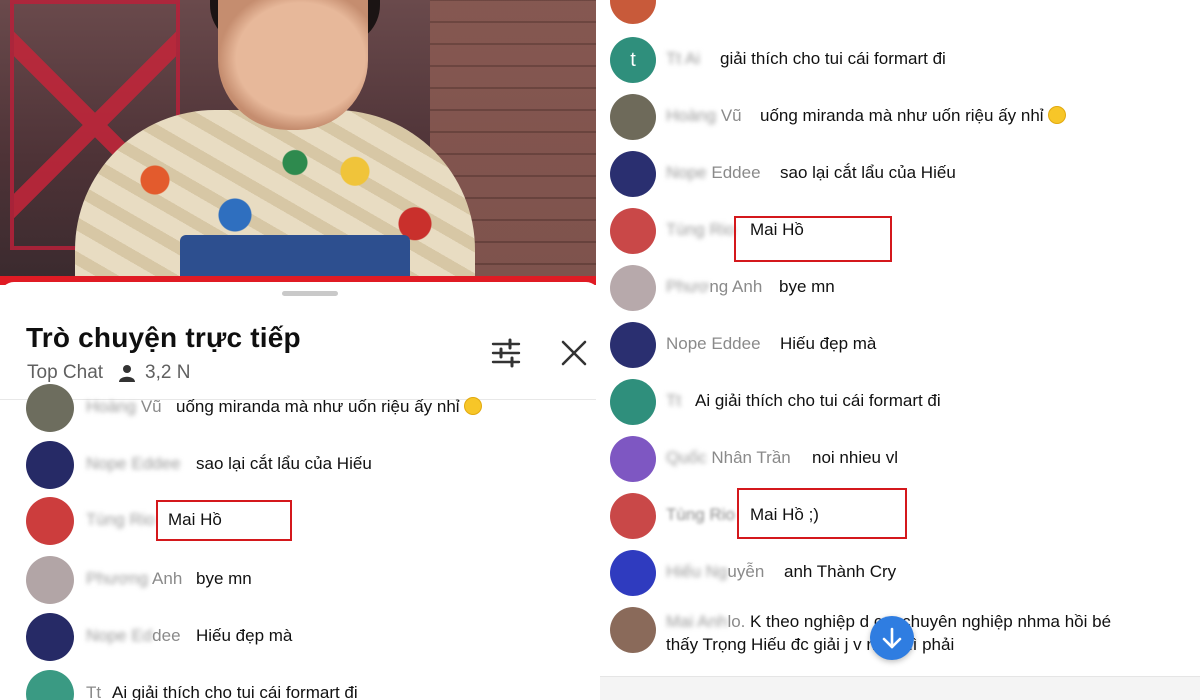 Image resolution: width=1200 pixels, height=700 pixels. Describe the element at coordinates (506, 353) in the screenshot. I see `tune-icon` at that location.